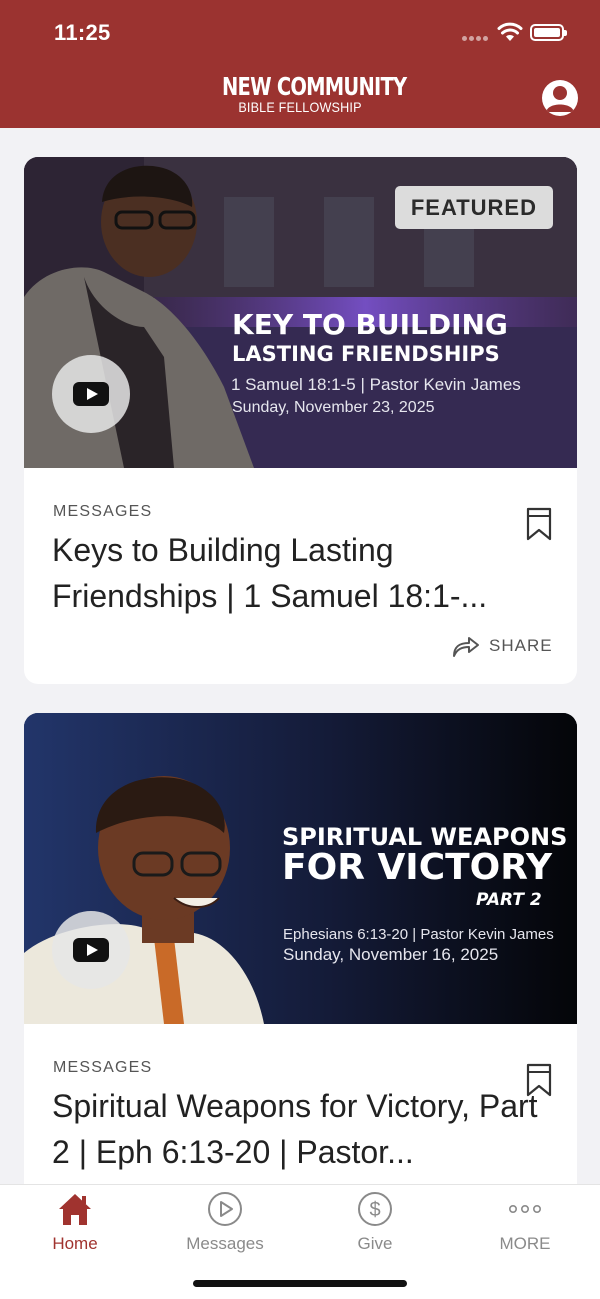  What do you see at coordinates (225, 1209) in the screenshot?
I see `play-circle-icon` at bounding box center [225, 1209].